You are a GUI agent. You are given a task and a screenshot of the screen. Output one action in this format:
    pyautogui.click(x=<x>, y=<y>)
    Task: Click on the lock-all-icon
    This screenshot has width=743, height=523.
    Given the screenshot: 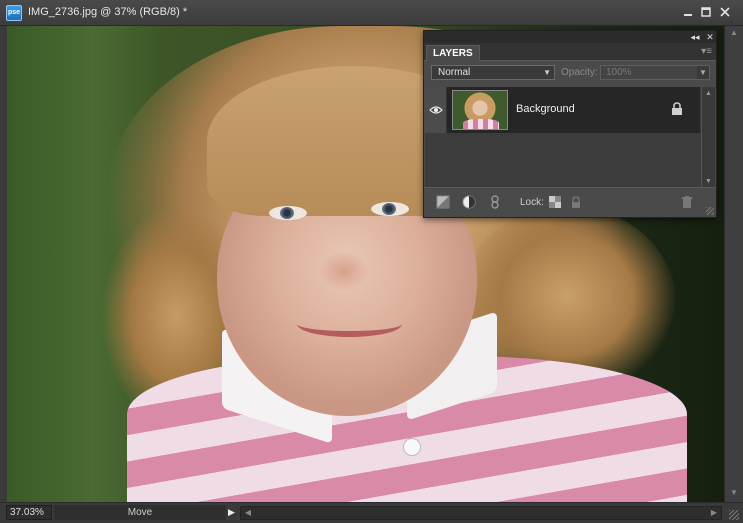 What is the action you would take?
    pyautogui.click(x=576, y=202)
    